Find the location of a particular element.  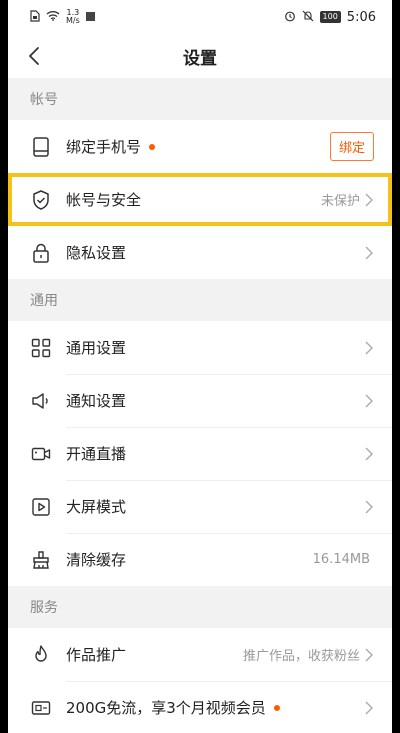

section-header-services: 服务 is located at coordinates (200, 607).